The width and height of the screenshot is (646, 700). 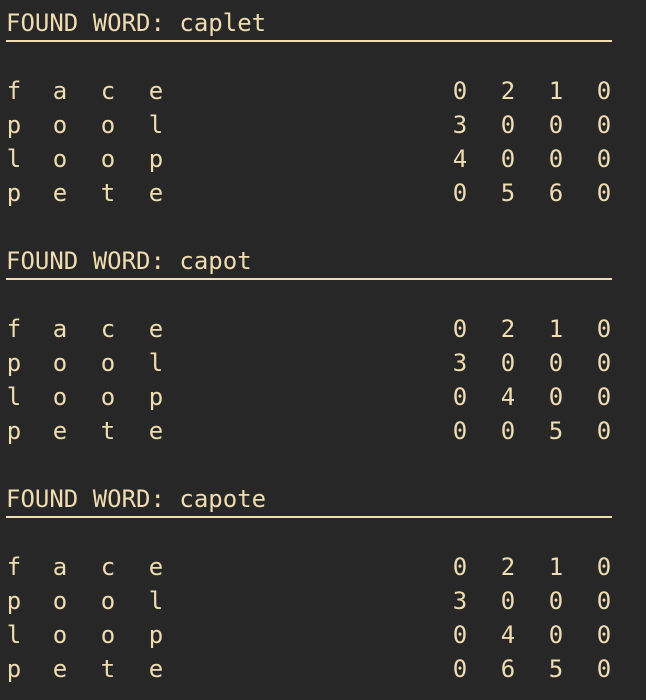 I want to click on grid-row: p e t e 0 0 5 0, so click(x=323, y=431).